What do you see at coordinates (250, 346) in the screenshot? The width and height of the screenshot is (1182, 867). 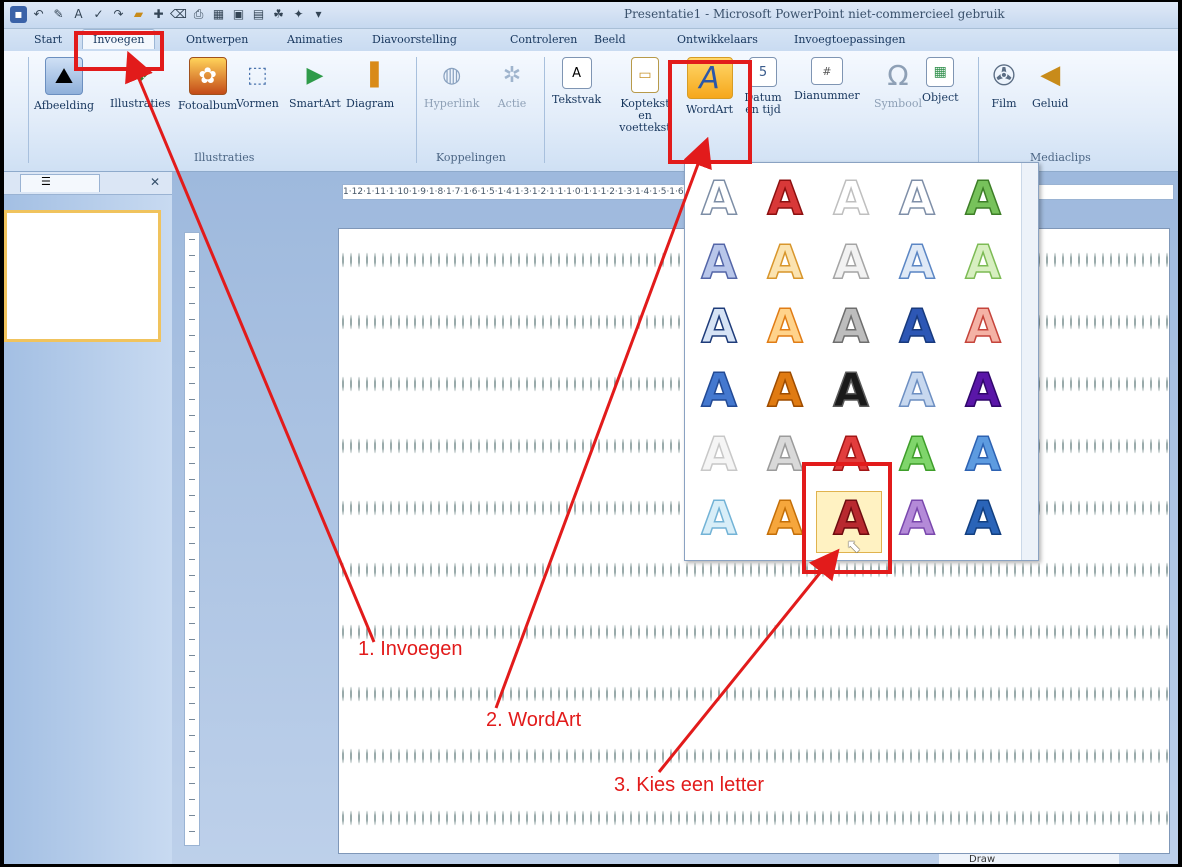 I see `arrow-invoegen` at bounding box center [250, 346].